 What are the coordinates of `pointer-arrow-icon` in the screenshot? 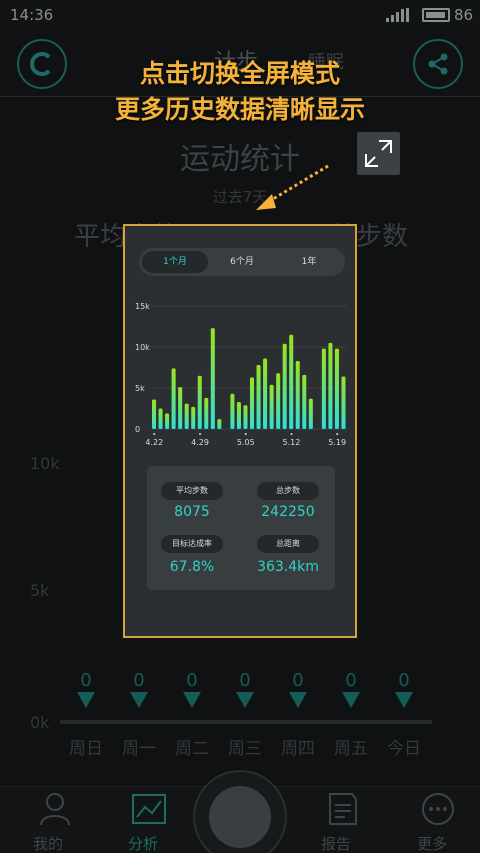 It's located at (292, 187).